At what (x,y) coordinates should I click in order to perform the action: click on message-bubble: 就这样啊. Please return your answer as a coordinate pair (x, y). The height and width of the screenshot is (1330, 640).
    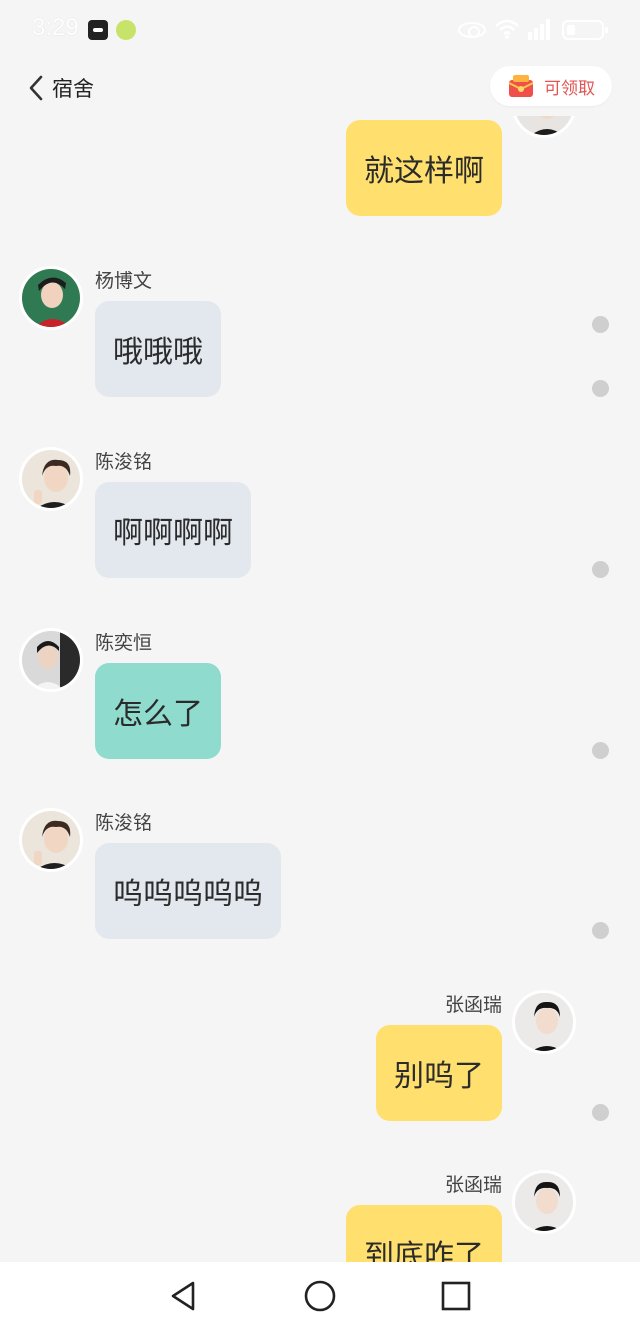
    Looking at the image, I should click on (424, 168).